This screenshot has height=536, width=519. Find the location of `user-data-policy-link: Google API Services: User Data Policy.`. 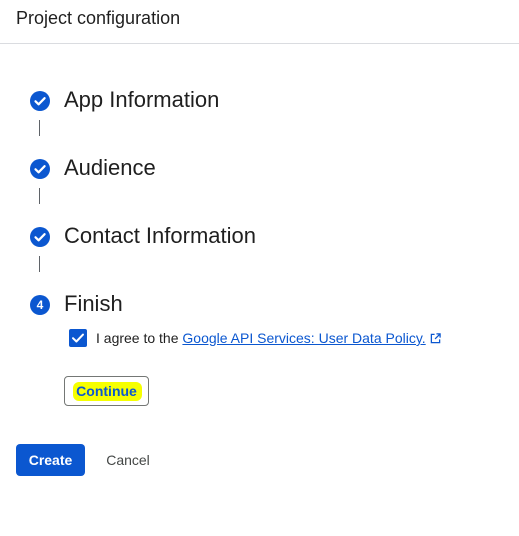

user-data-policy-link: Google API Services: User Data Policy. is located at coordinates (303, 338).